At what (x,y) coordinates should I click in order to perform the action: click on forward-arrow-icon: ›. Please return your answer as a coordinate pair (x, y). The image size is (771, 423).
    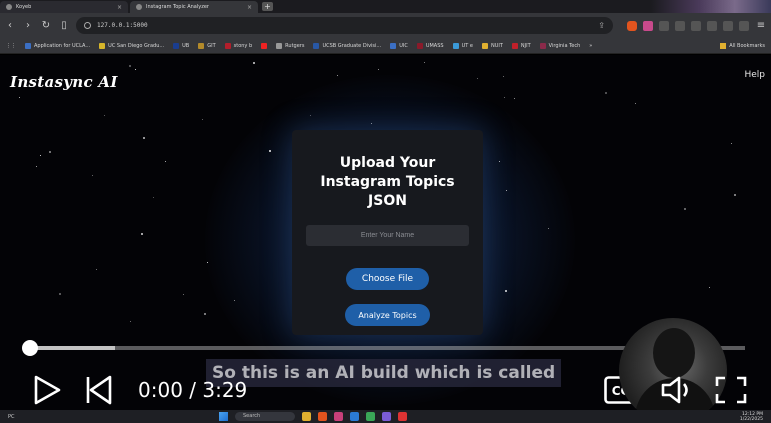
    Looking at the image, I should click on (28, 26).